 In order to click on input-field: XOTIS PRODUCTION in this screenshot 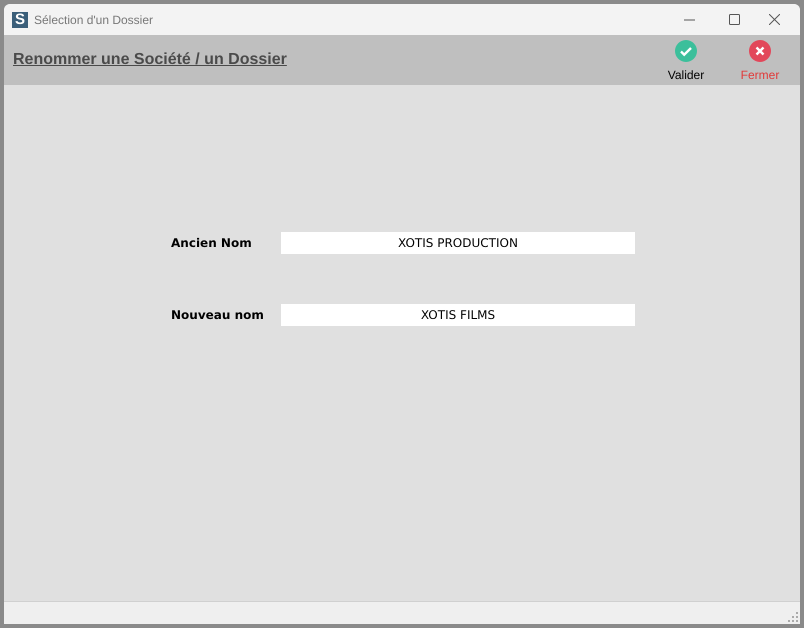, I will do `click(458, 243)`.